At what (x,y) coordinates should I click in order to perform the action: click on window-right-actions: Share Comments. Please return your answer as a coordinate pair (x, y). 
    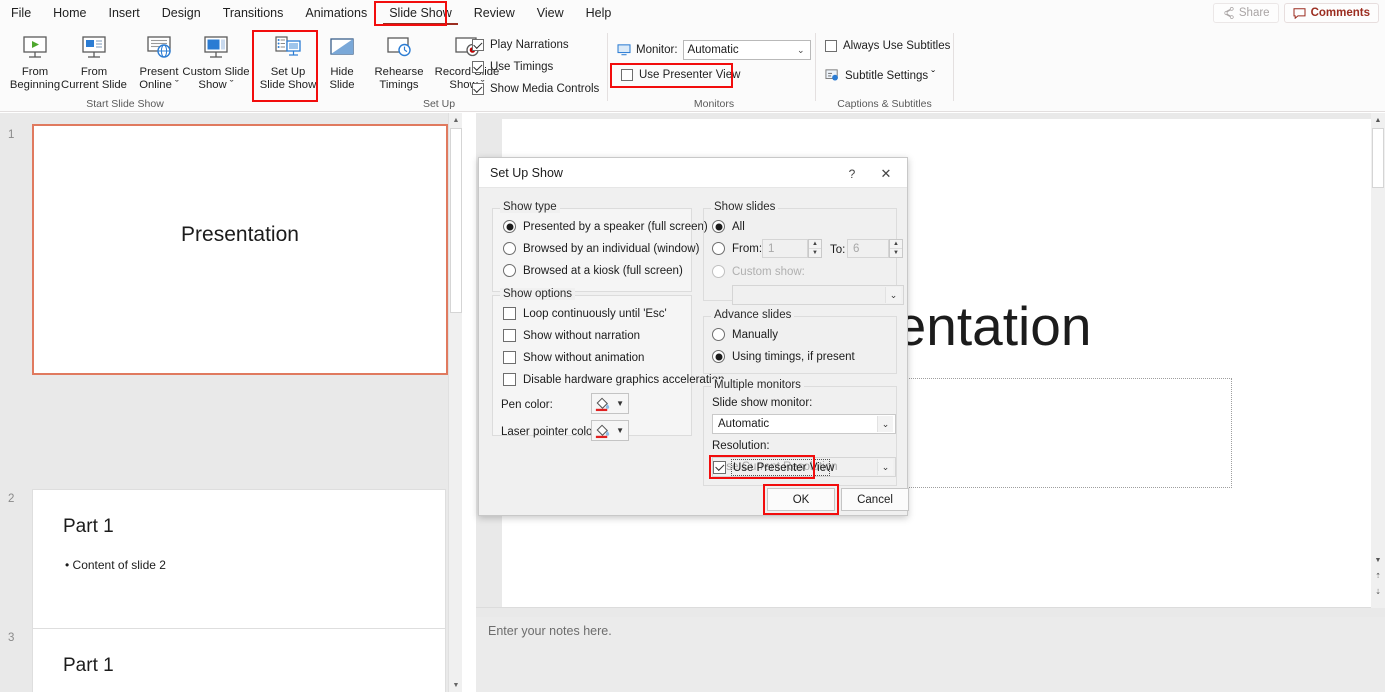
    Looking at the image, I should click on (1295, 13).